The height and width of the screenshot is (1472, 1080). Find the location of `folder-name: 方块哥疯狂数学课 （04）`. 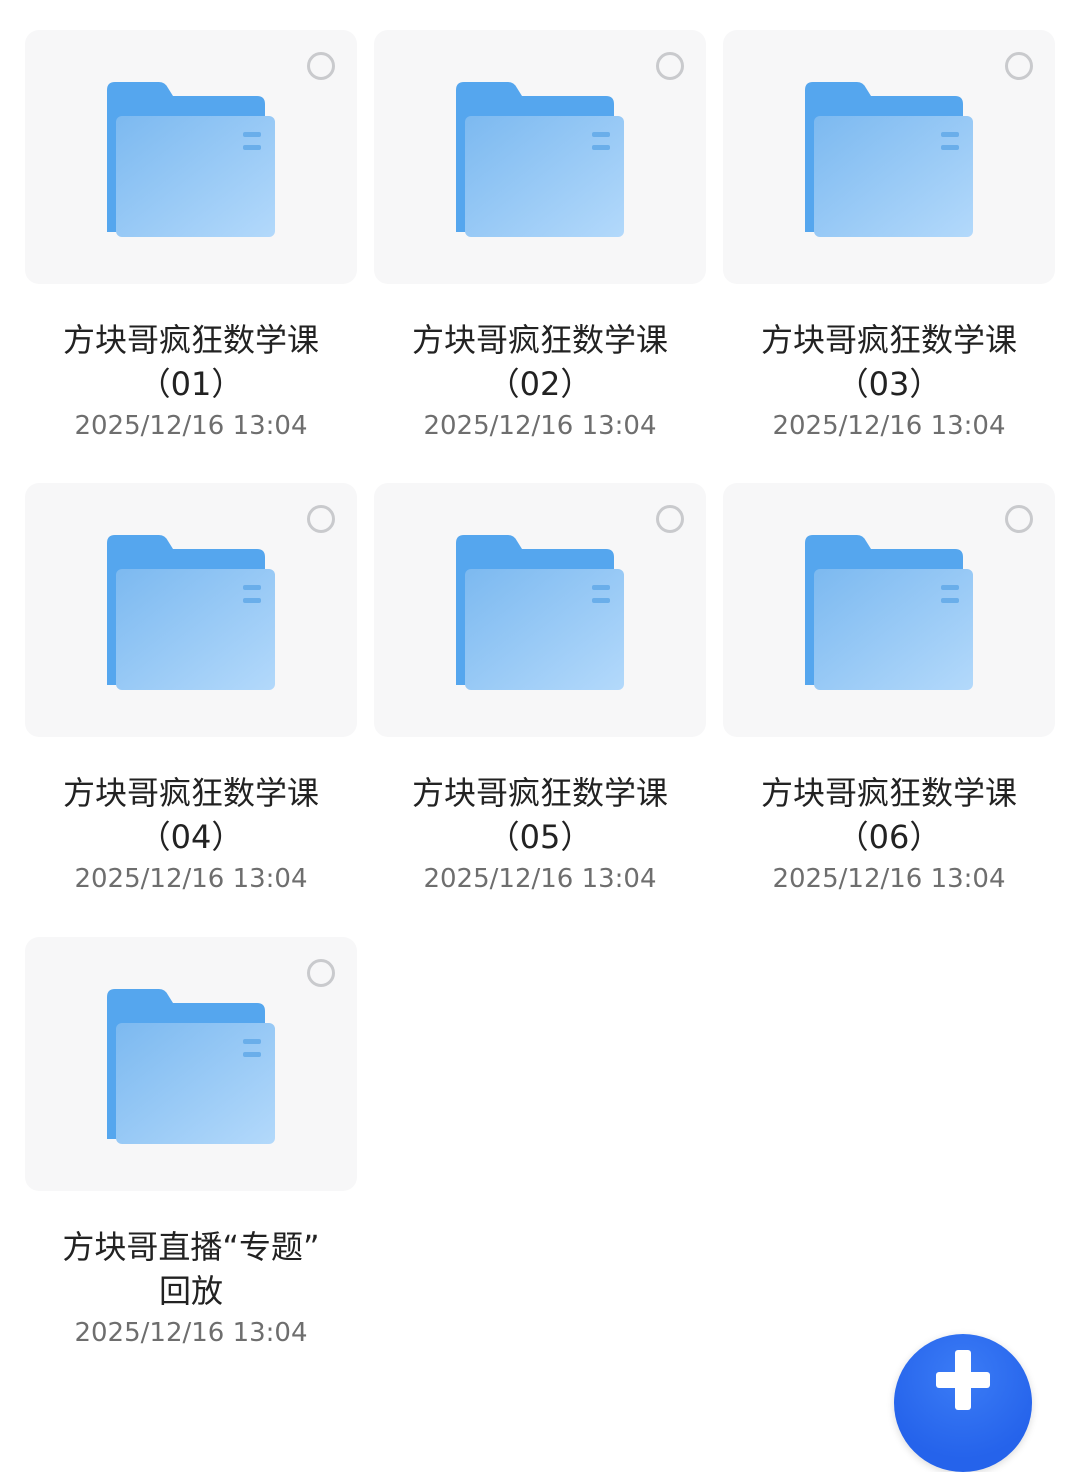

folder-name: 方块哥疯狂数学课 （04） is located at coordinates (190, 815).